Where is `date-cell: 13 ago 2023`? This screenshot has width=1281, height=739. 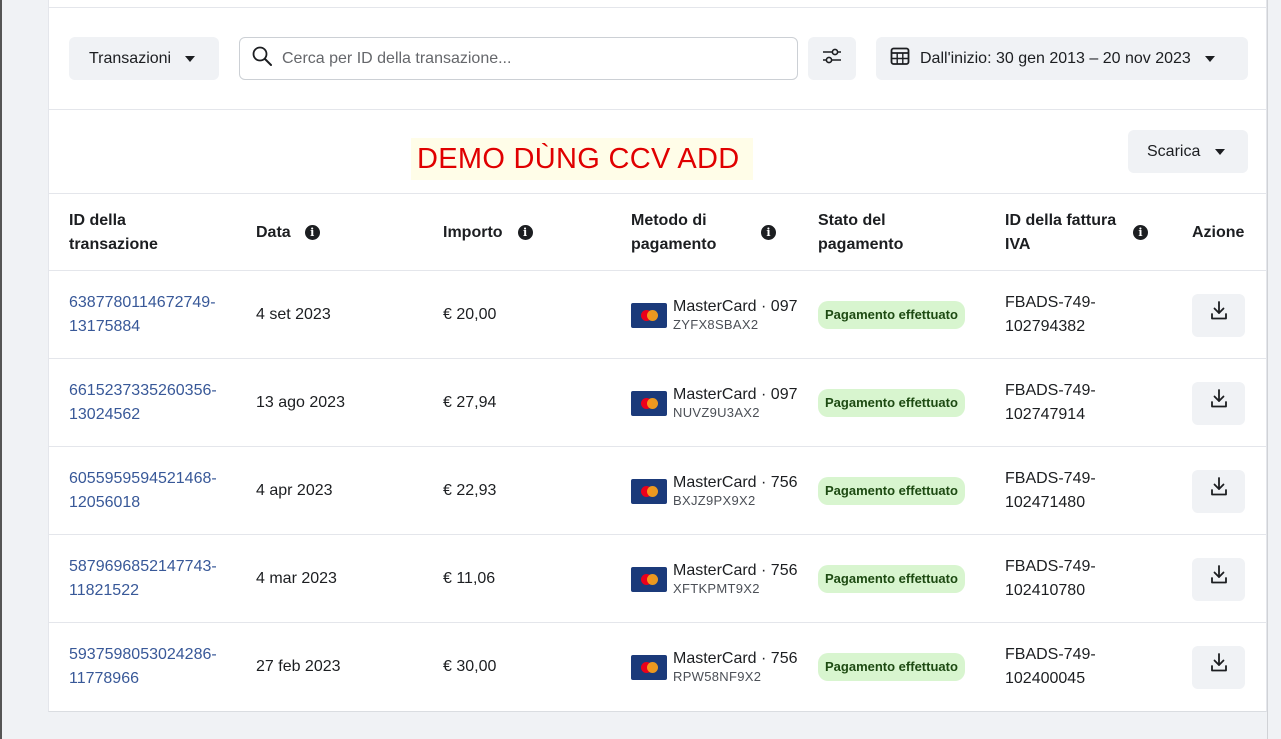
date-cell: 13 ago 2023 is located at coordinates (300, 403).